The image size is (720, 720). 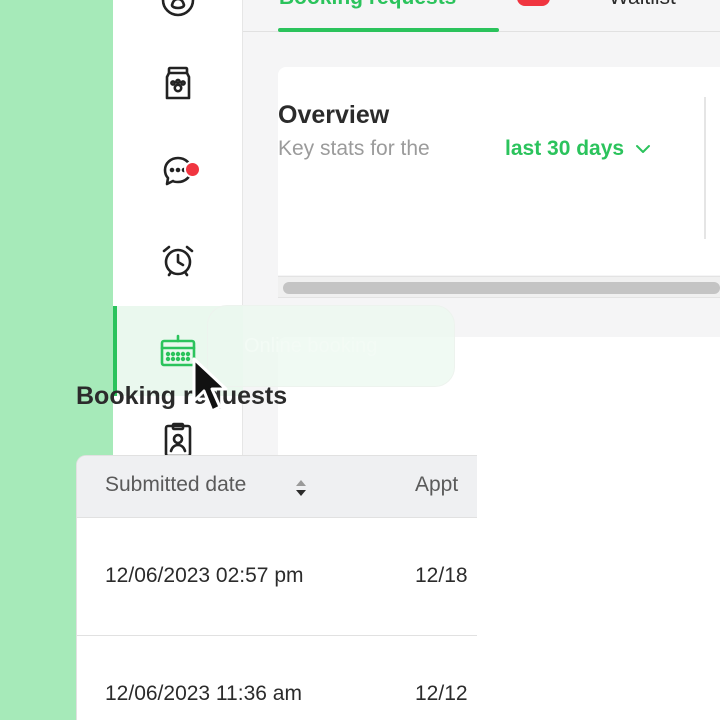 I want to click on sidebar-item-messages, so click(x=178, y=171).